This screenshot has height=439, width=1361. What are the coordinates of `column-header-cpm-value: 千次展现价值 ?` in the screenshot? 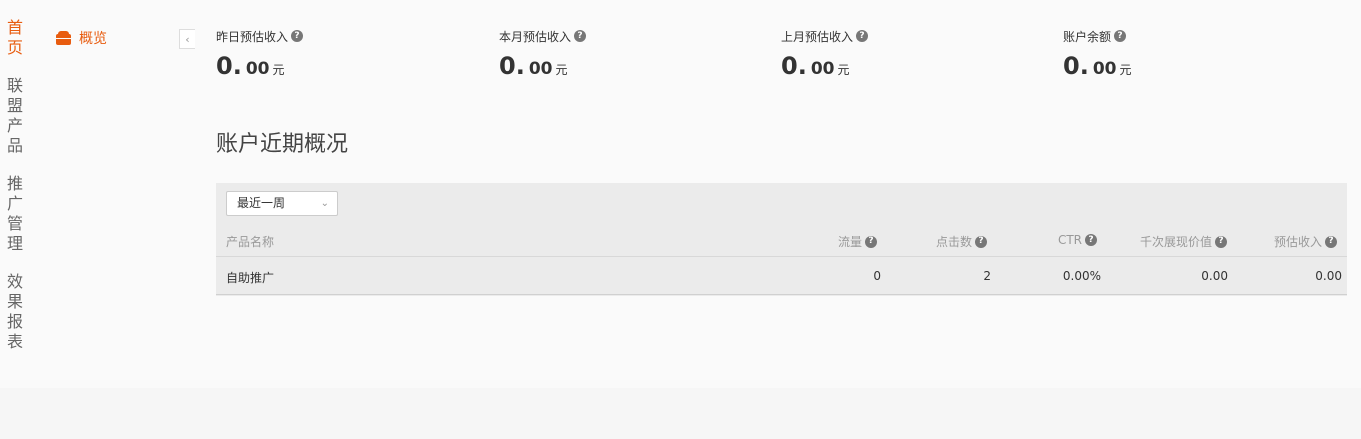 It's located at (1183, 241).